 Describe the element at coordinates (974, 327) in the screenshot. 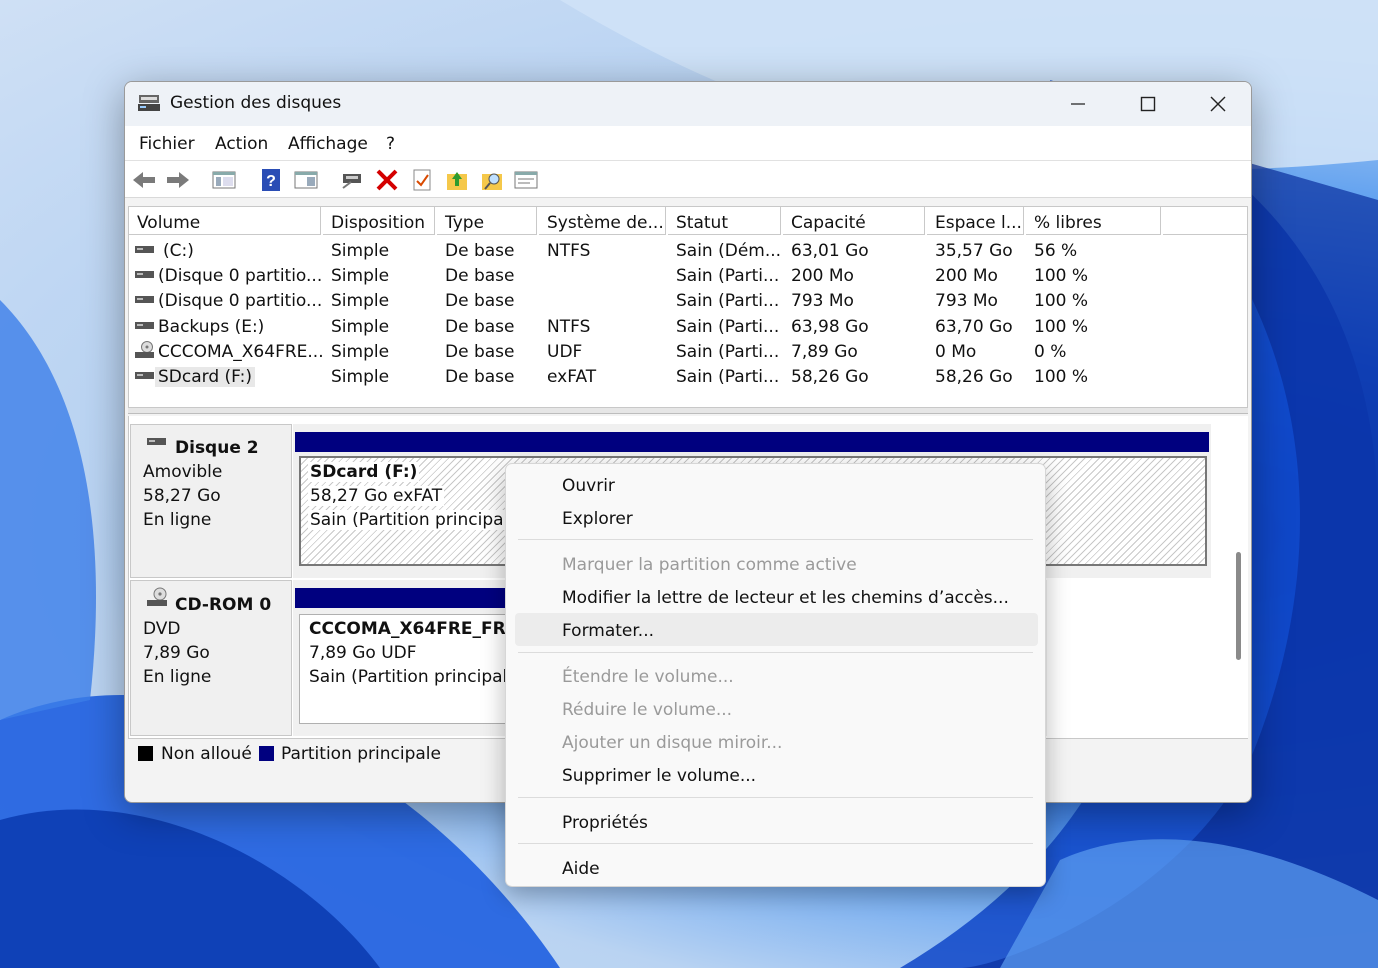

I see `cell-free-space: 63,70 Go` at that location.